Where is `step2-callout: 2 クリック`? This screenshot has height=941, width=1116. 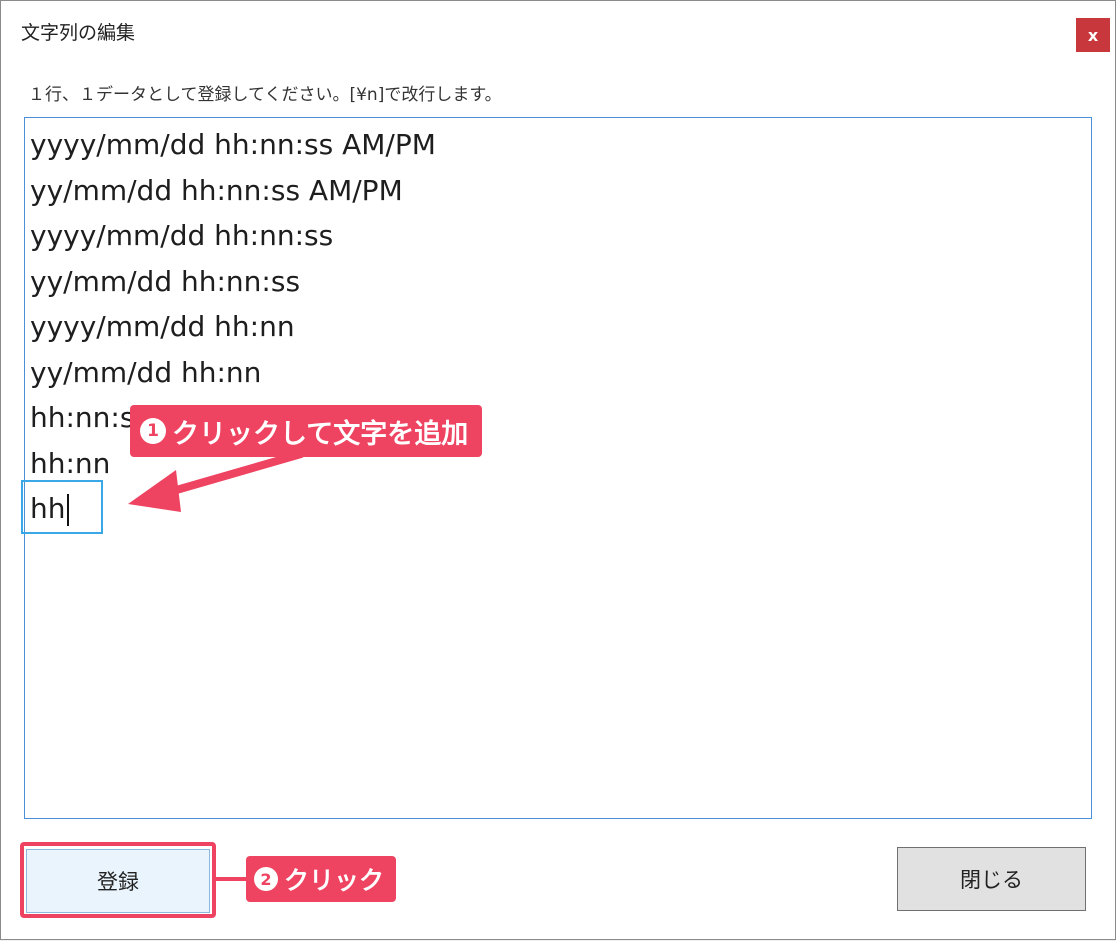
step2-callout: 2 クリック is located at coordinates (321, 879).